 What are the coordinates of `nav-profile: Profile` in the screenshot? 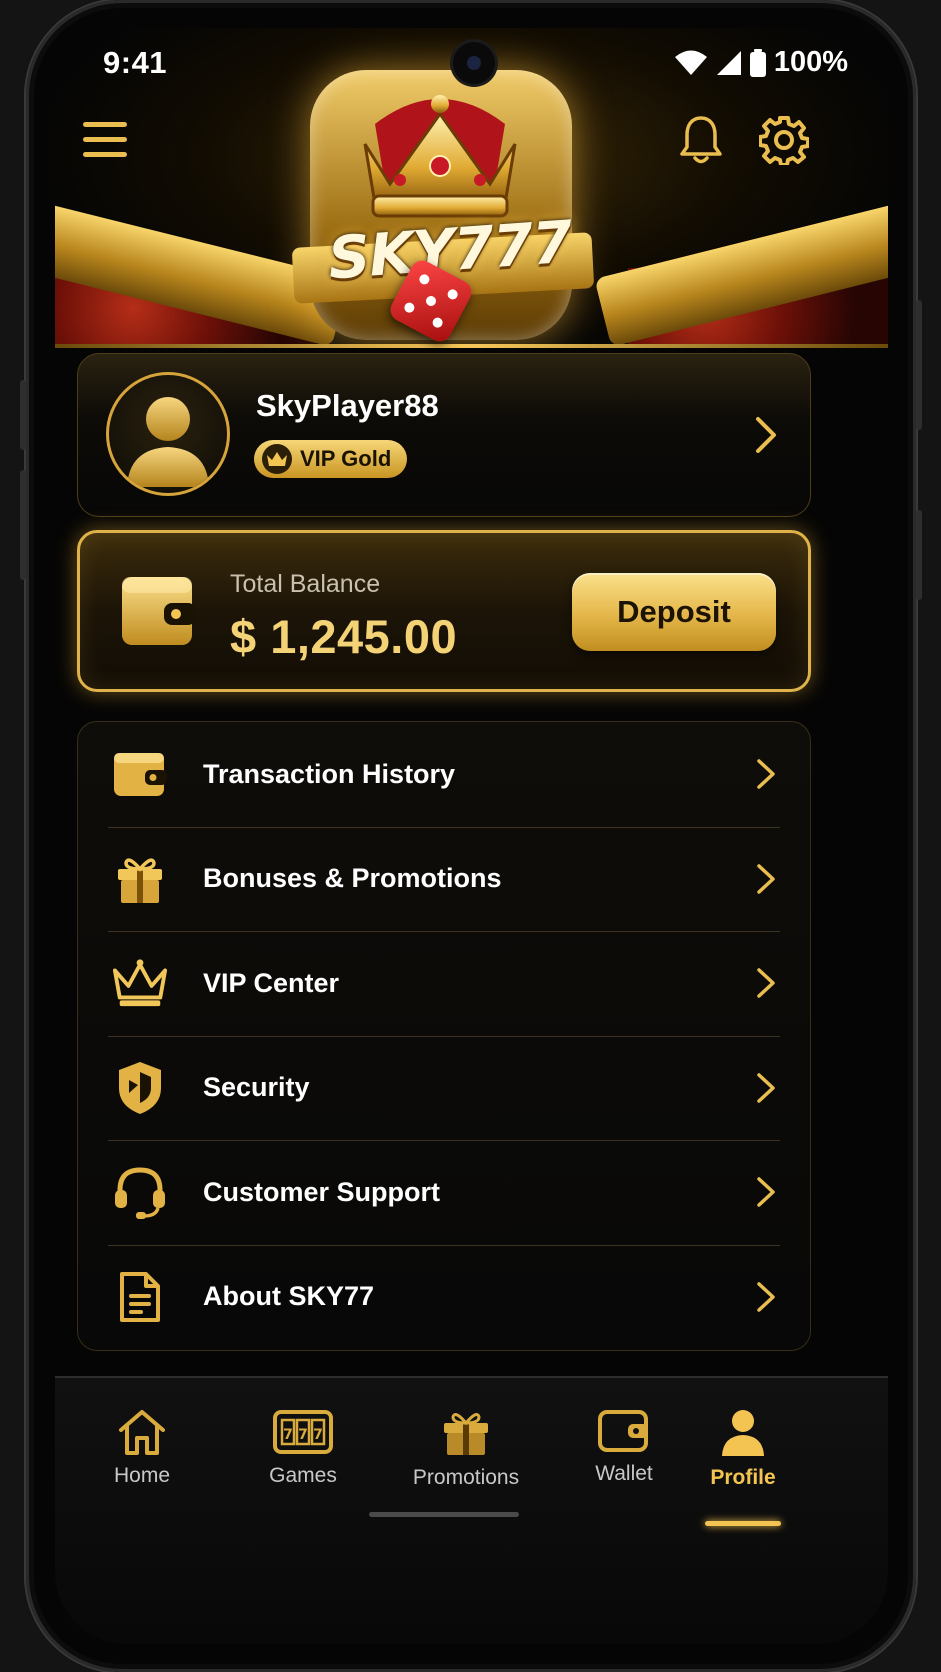 It's located at (743, 1449).